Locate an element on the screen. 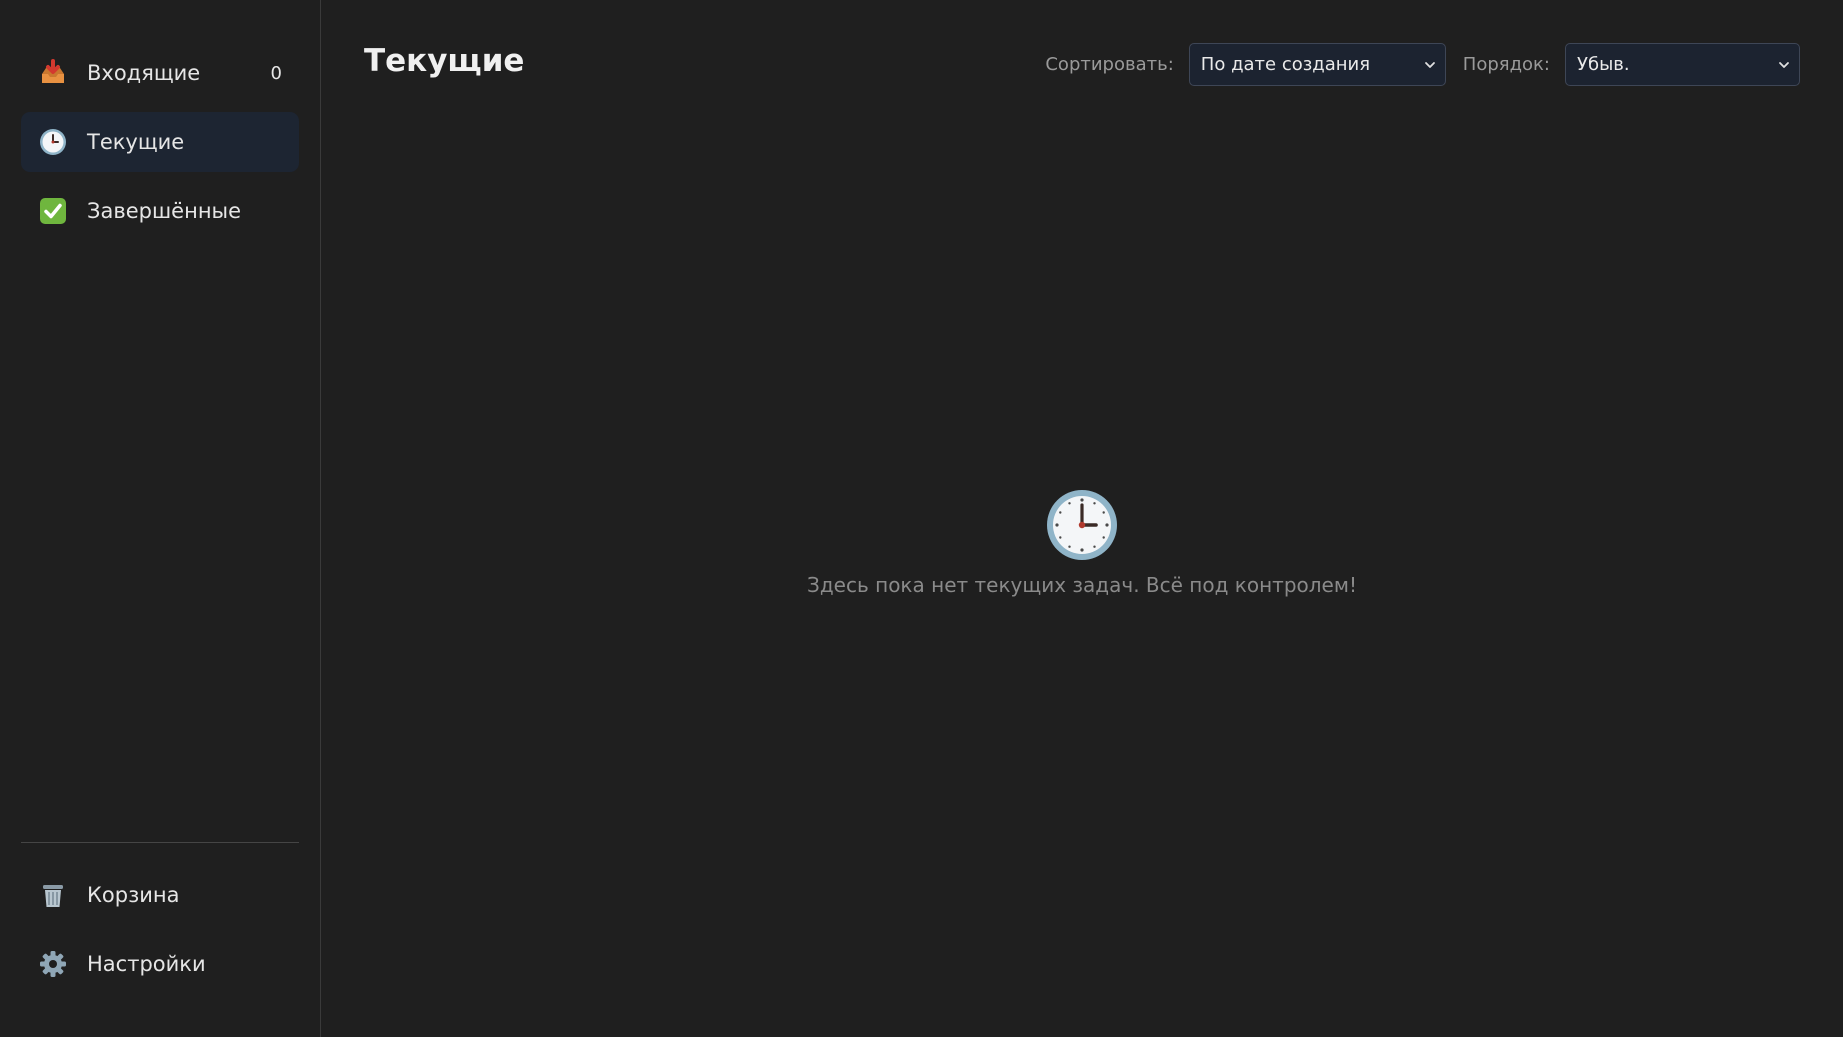  order-select: Убыв. is located at coordinates (1682, 64).